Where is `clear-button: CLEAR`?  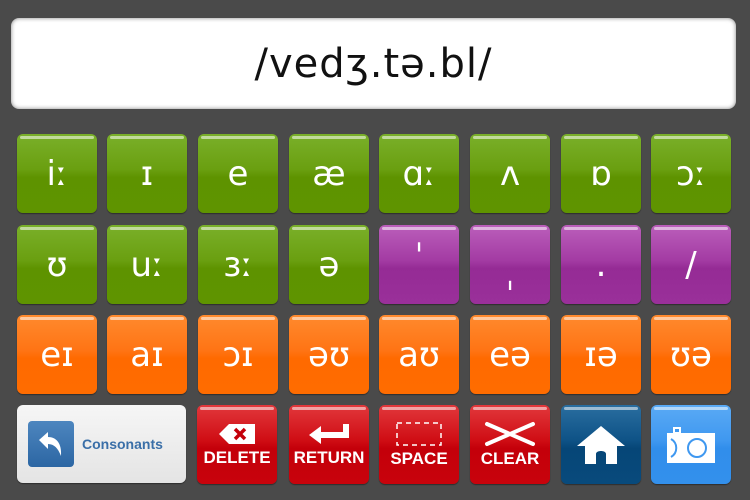
clear-button: CLEAR is located at coordinates (510, 444).